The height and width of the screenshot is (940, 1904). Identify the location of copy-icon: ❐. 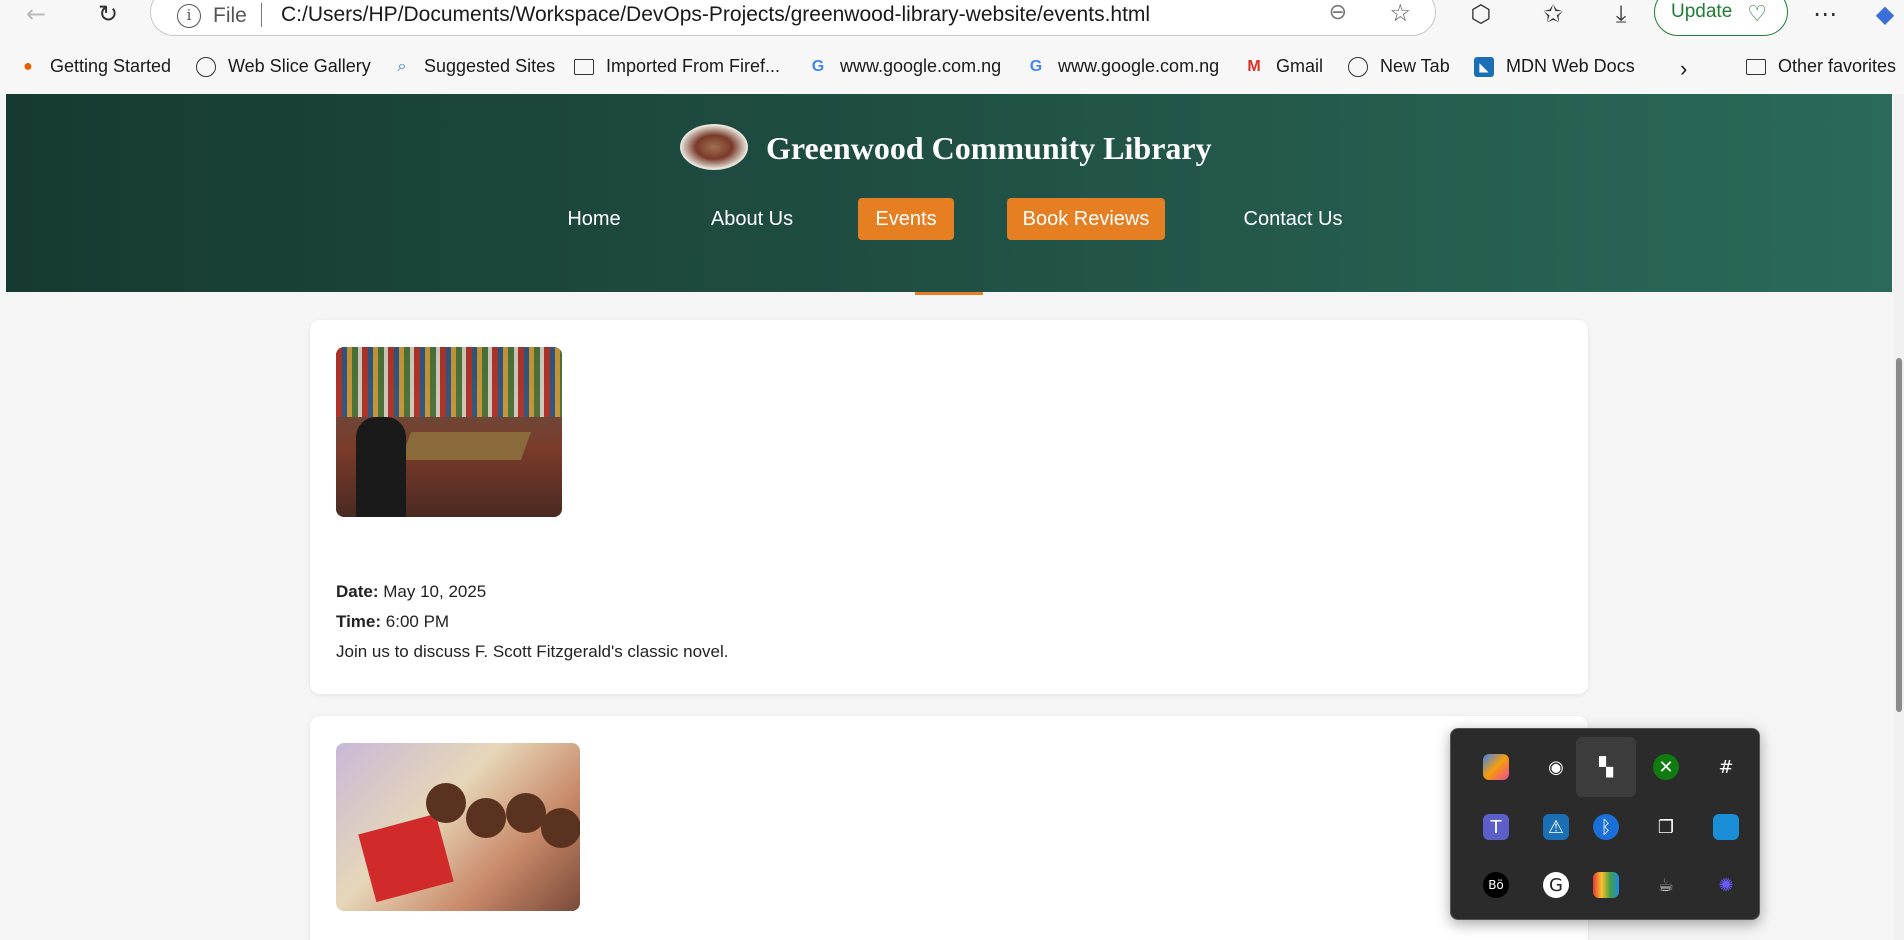
(1666, 827).